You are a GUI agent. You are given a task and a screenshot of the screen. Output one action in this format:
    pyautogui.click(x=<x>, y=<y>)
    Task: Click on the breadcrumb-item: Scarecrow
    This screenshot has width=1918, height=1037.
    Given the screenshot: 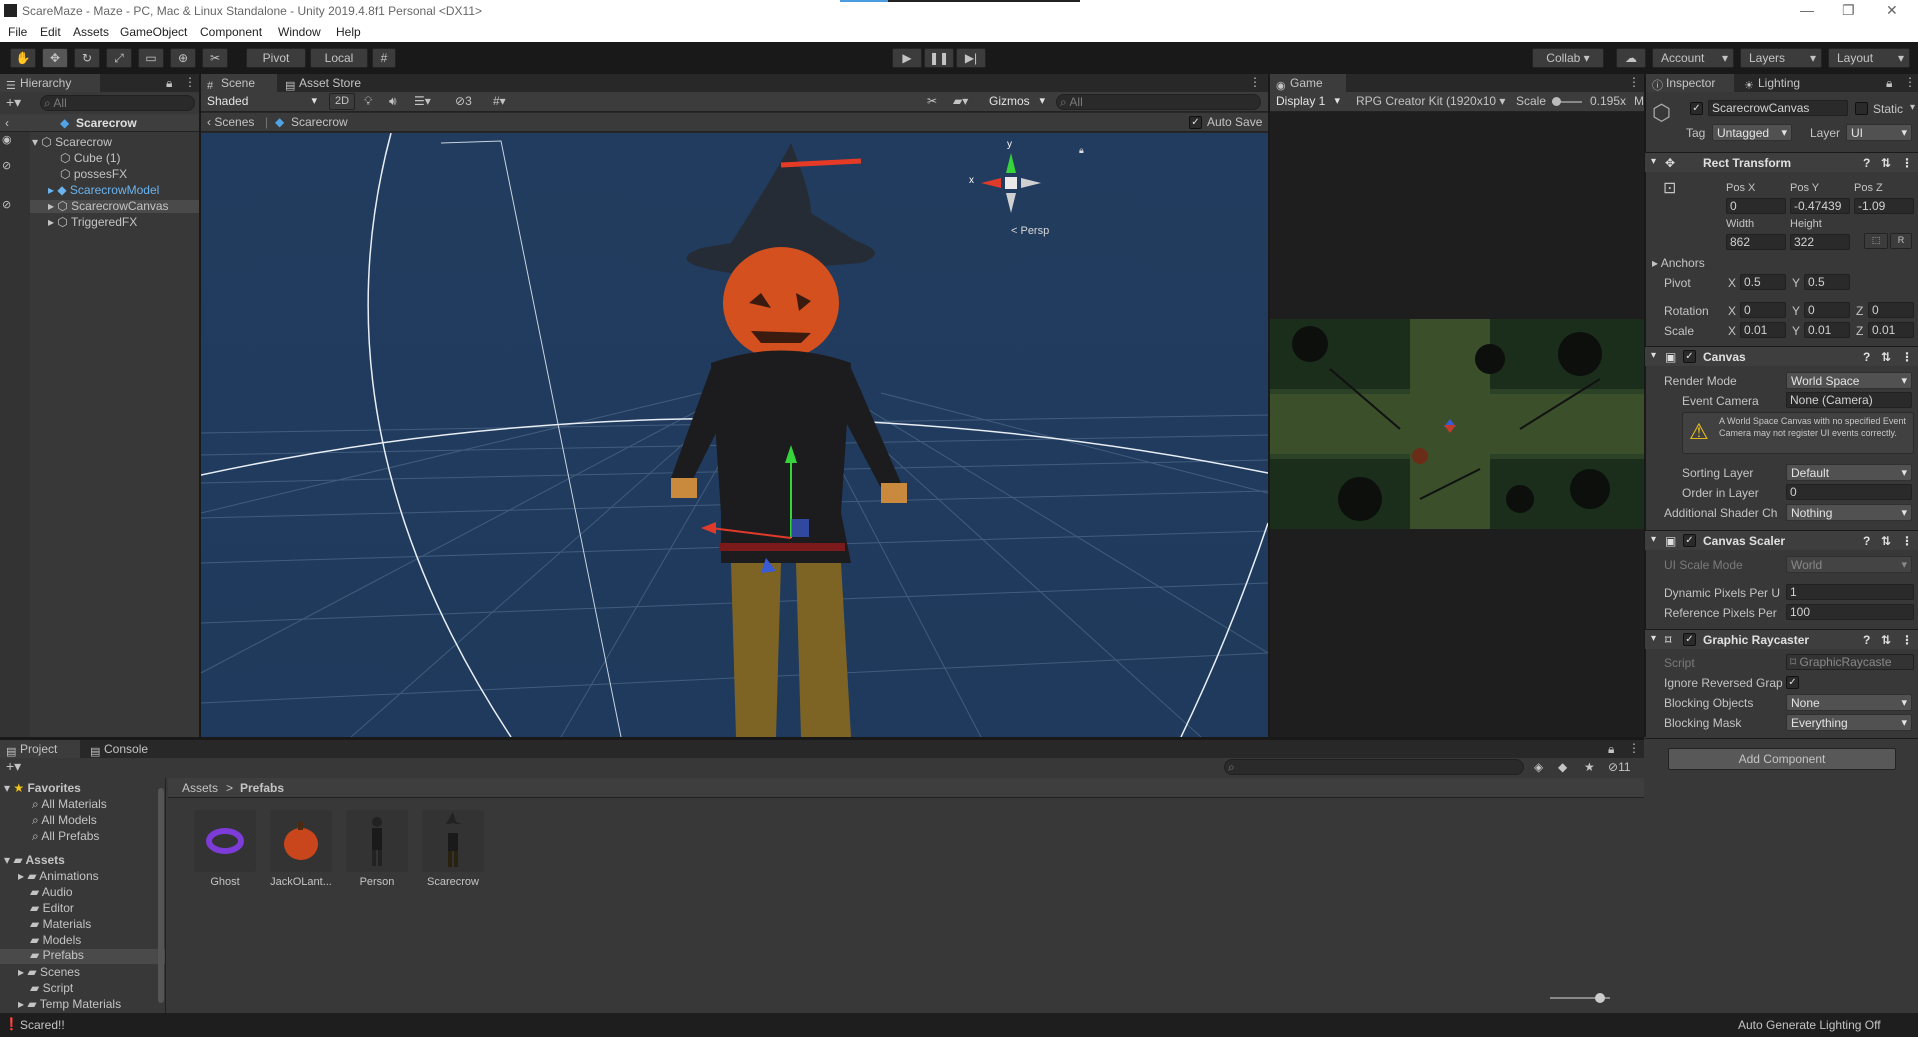 What is the action you would take?
    pyautogui.click(x=319, y=122)
    